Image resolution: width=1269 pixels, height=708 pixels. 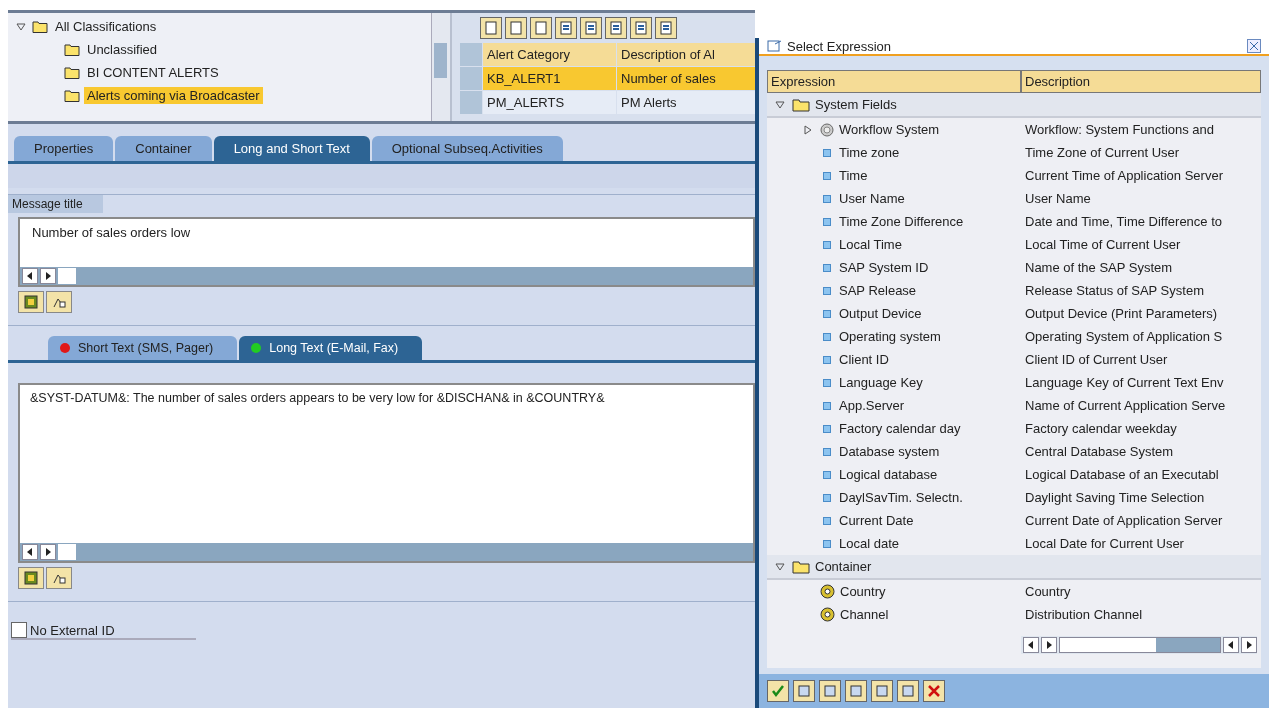 What do you see at coordinates (331, 348) in the screenshot?
I see `tab: Long Text (E-Mail, Fax)` at bounding box center [331, 348].